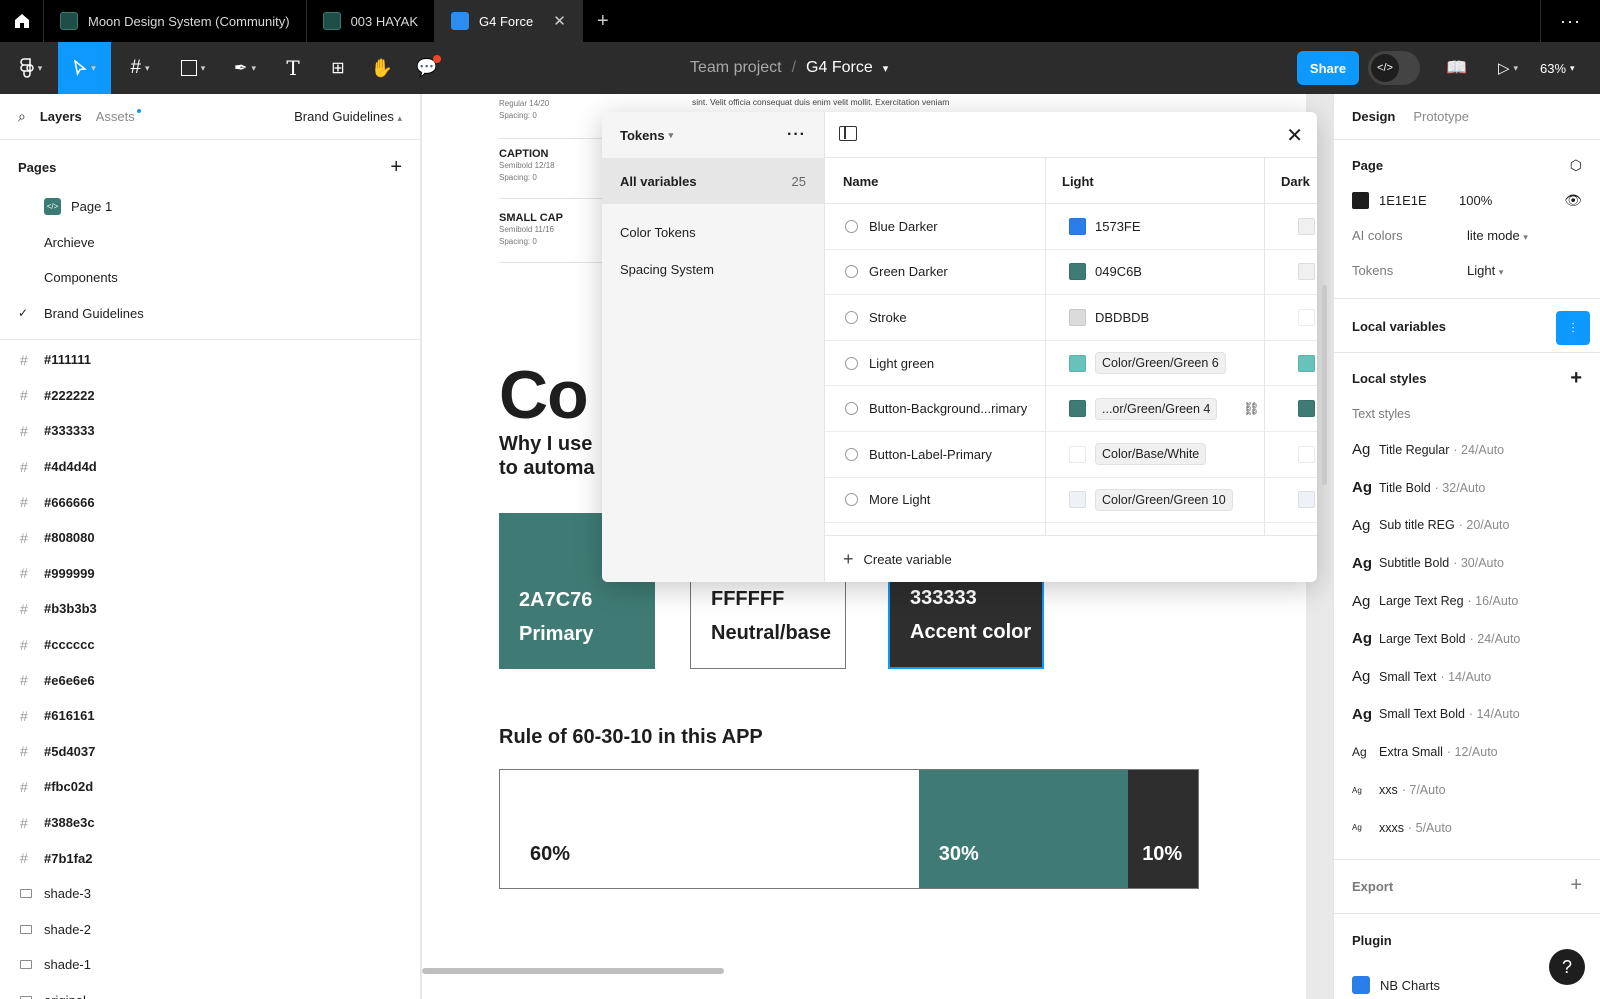 The image size is (1600, 999). What do you see at coordinates (293, 68) in the screenshot?
I see `text-tool: T` at bounding box center [293, 68].